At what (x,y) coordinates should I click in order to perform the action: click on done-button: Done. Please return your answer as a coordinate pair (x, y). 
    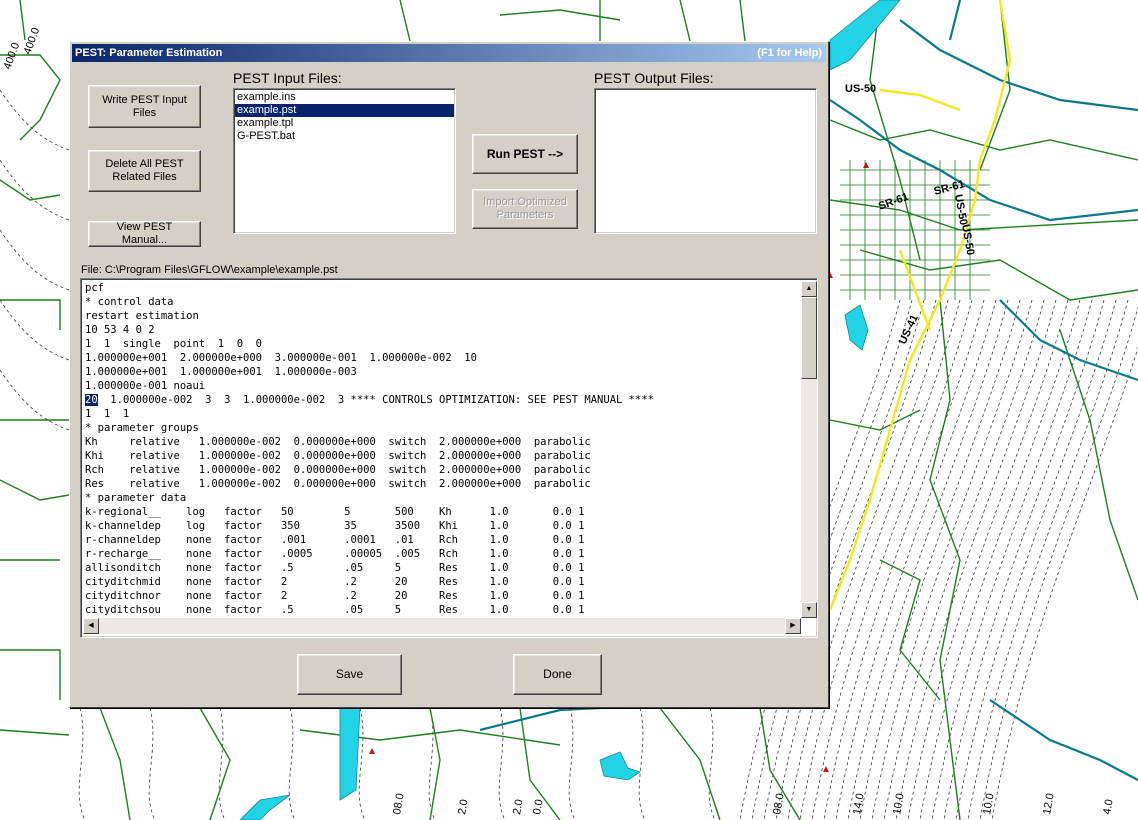
    Looking at the image, I should click on (557, 674).